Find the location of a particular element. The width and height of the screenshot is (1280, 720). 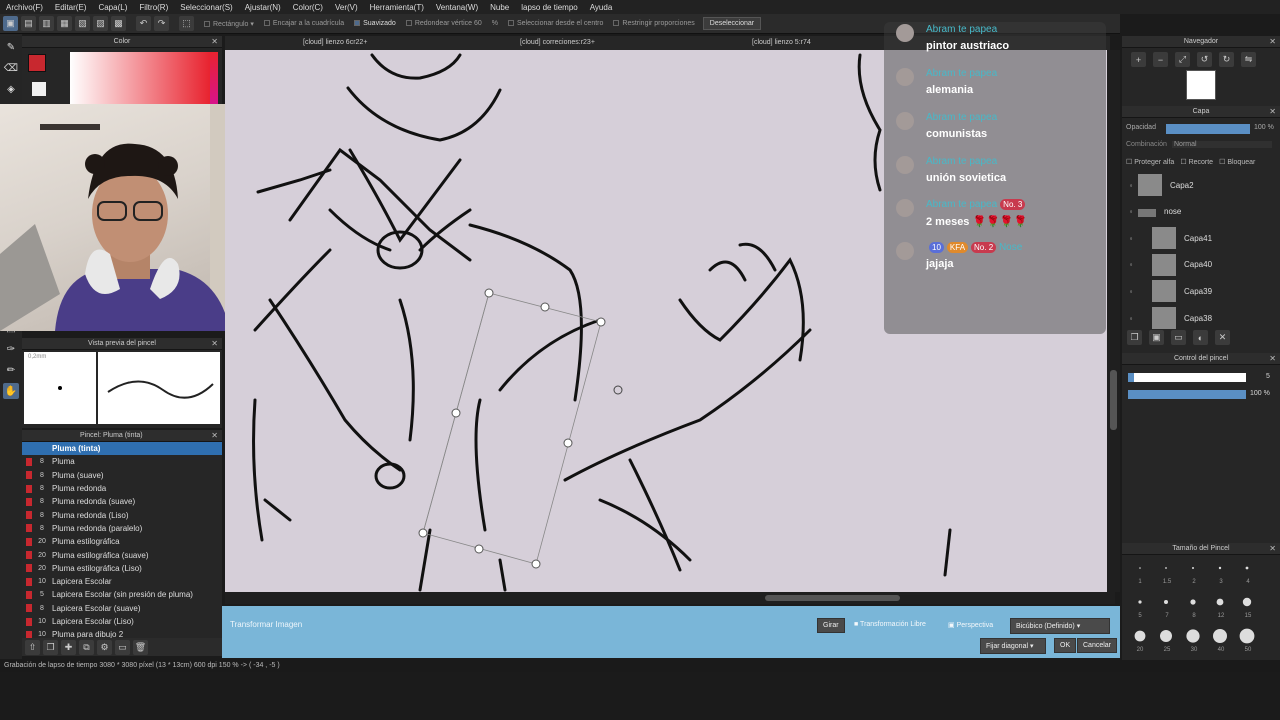

menu-ayuda: Ayuda is located at coordinates (601, 7).